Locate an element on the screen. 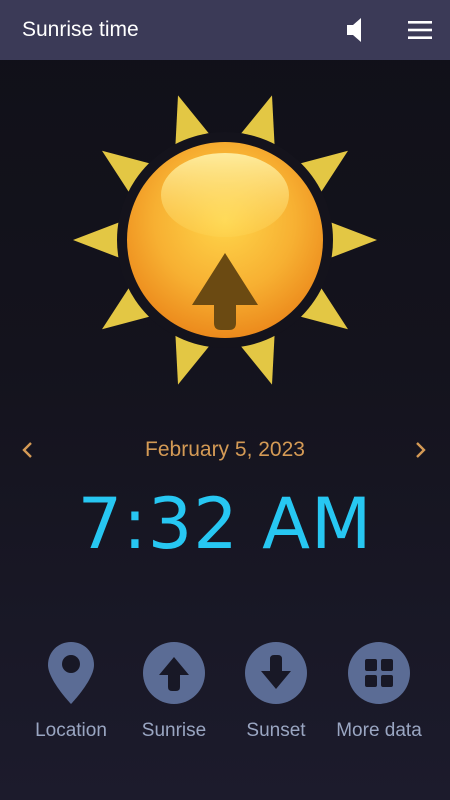 This screenshot has height=800, width=450. nav-sunrise: Sunrise is located at coordinates (174, 695).